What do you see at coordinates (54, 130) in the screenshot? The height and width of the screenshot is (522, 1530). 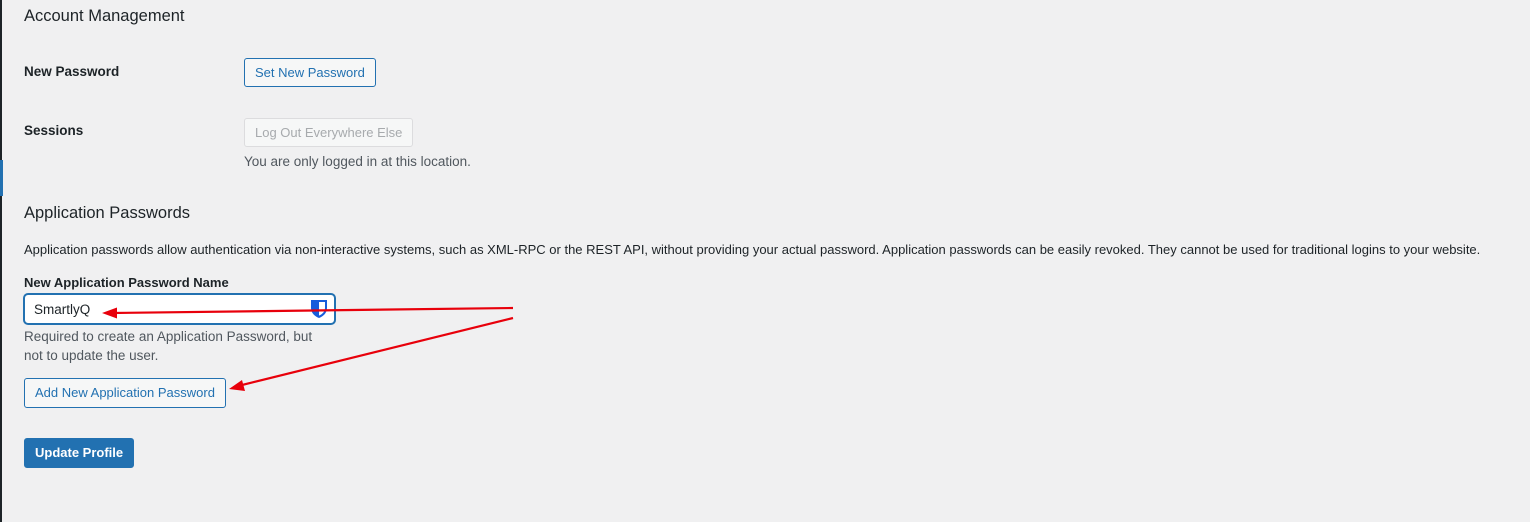 I see `sessions-label: Sessions` at bounding box center [54, 130].